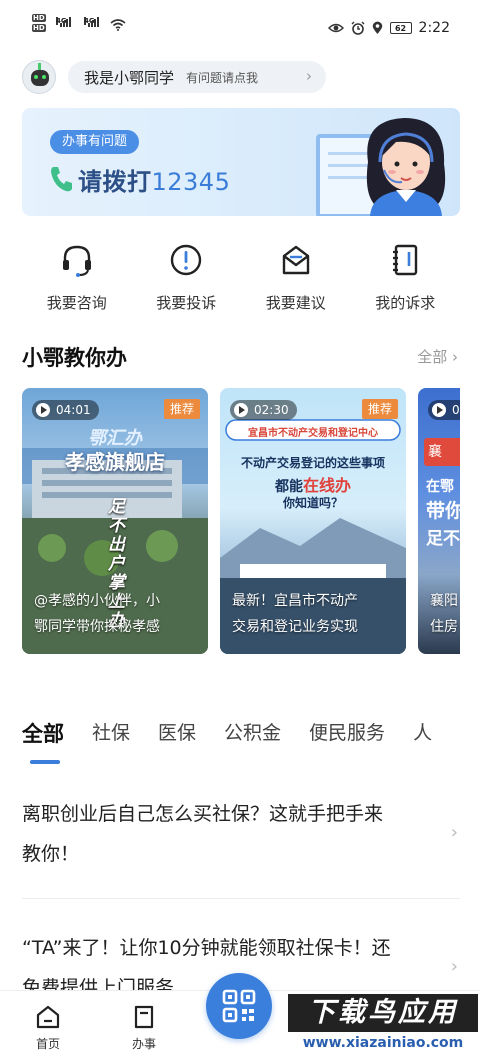 This screenshot has height=1061, width=480. What do you see at coordinates (39, 18) in the screenshot?
I see `sim1-hd-label: HD` at bounding box center [39, 18].